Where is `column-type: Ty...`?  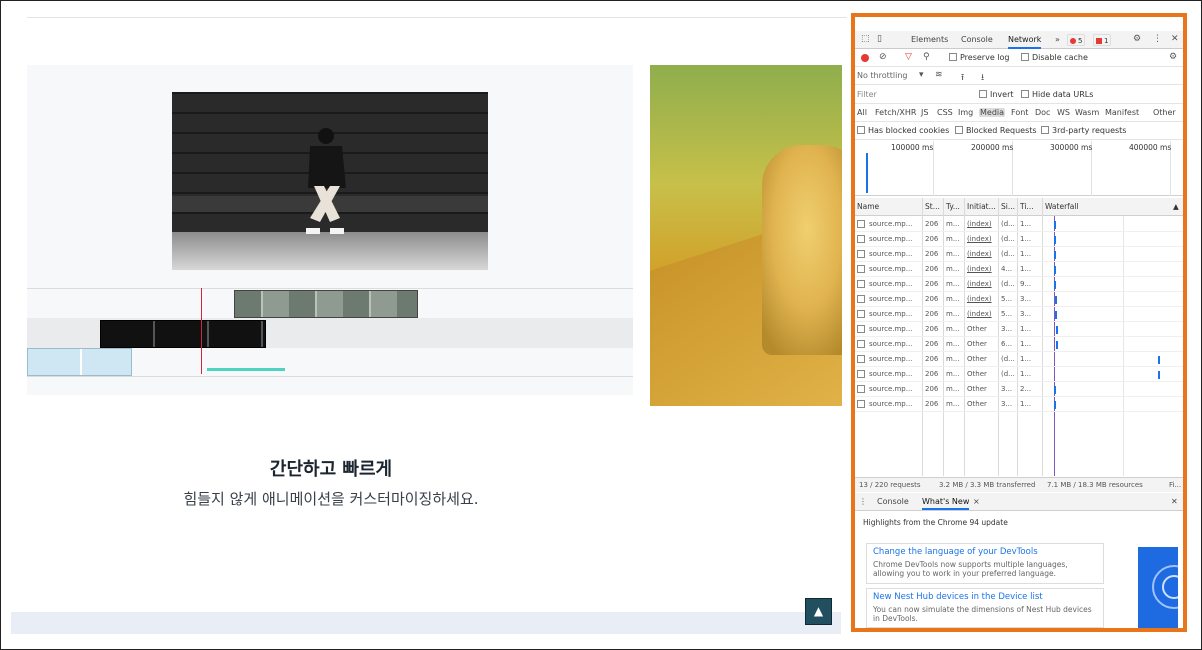
column-type: Ty... is located at coordinates (953, 206).